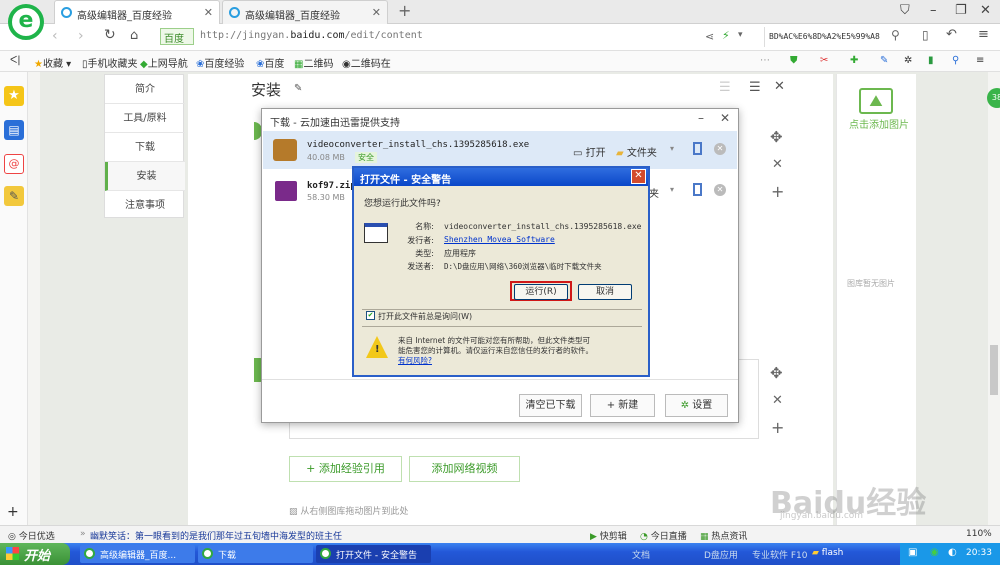  Describe the element at coordinates (895, 35) in the screenshot. I see `search-icon: ⚲` at that location.